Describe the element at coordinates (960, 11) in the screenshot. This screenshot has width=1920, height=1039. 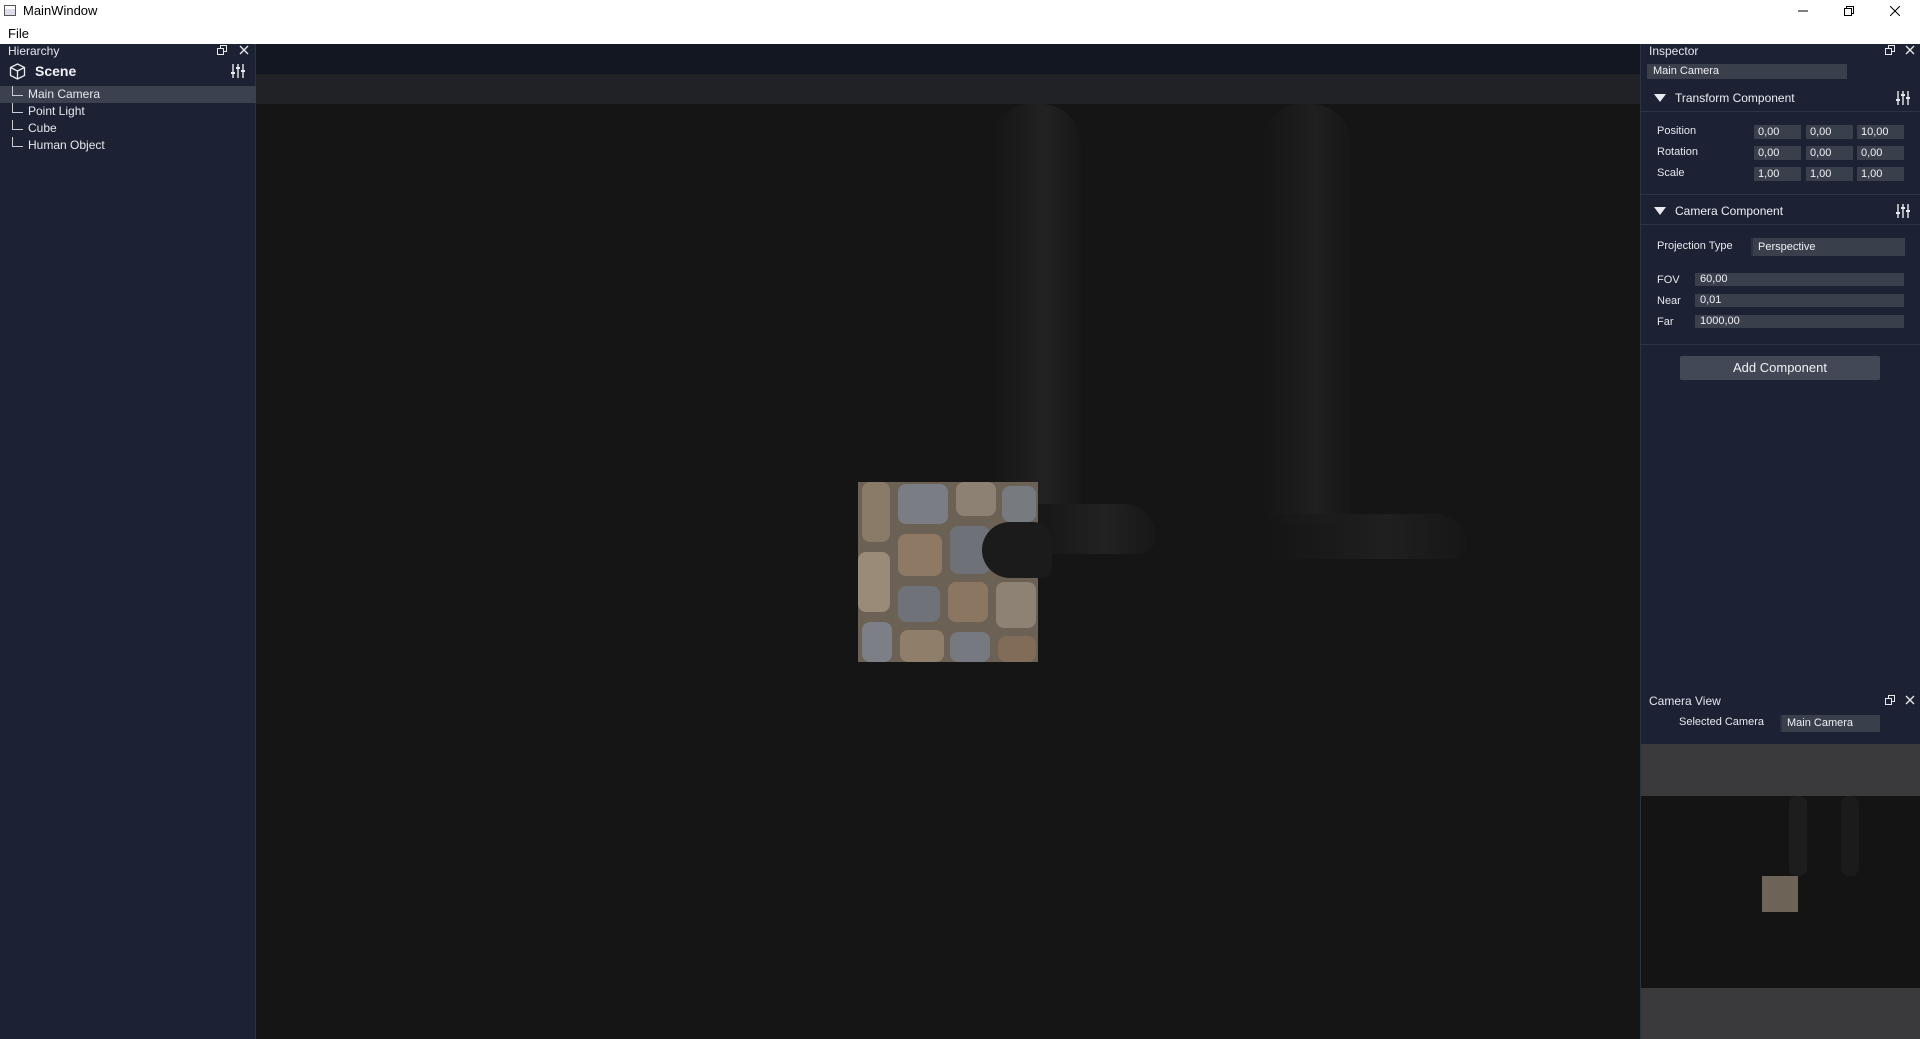
I see `title-bar: MainWindow` at that location.